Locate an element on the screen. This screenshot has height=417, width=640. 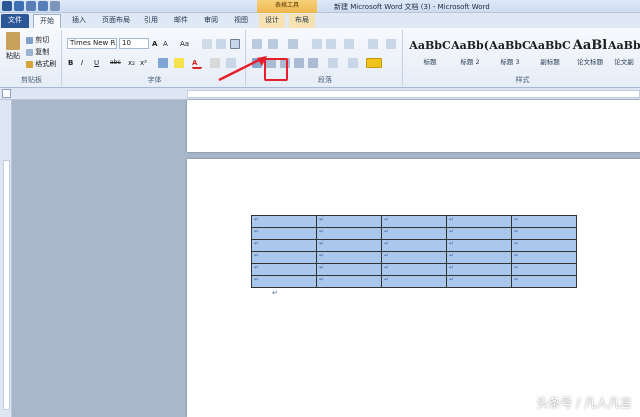
tab-mailings: 邮件 is located at coordinates (181, 21).